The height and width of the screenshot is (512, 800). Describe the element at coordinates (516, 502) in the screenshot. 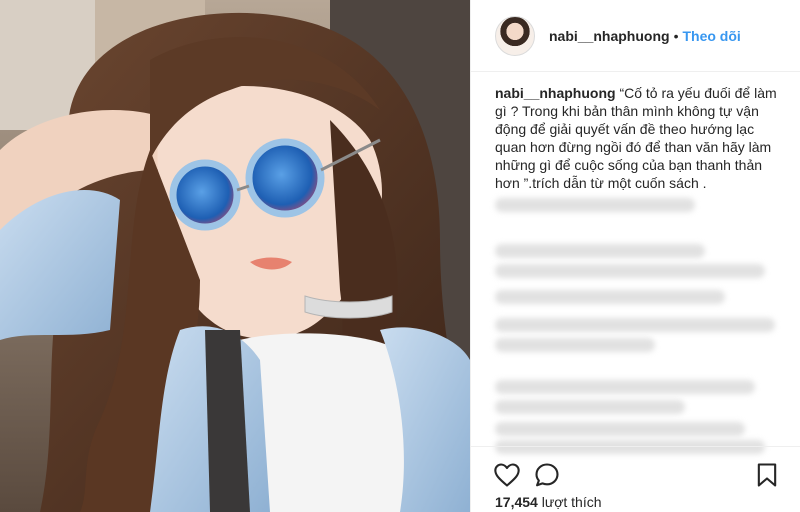

I see `likes-number: 17,454` at that location.